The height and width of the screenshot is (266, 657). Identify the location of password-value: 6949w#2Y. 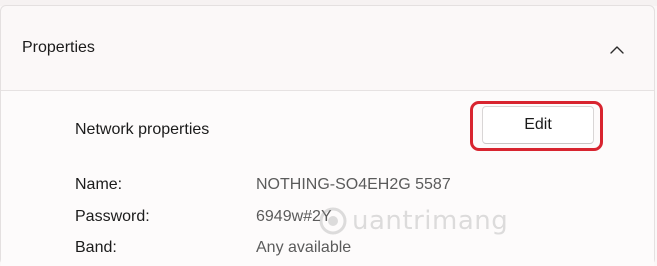
(294, 216).